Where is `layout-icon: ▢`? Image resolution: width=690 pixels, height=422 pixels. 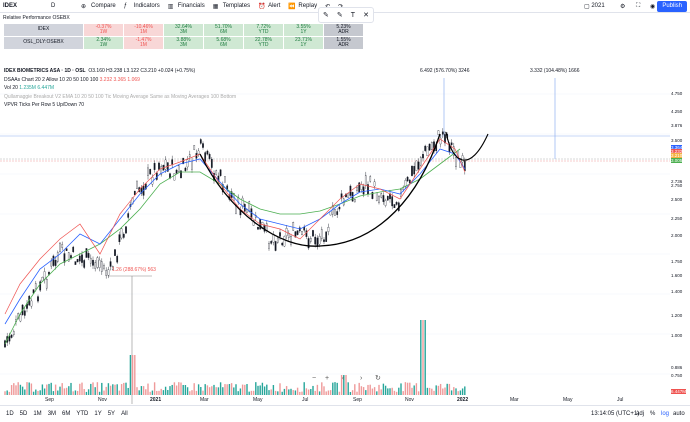 layout-icon: ▢ is located at coordinates (588, 6).